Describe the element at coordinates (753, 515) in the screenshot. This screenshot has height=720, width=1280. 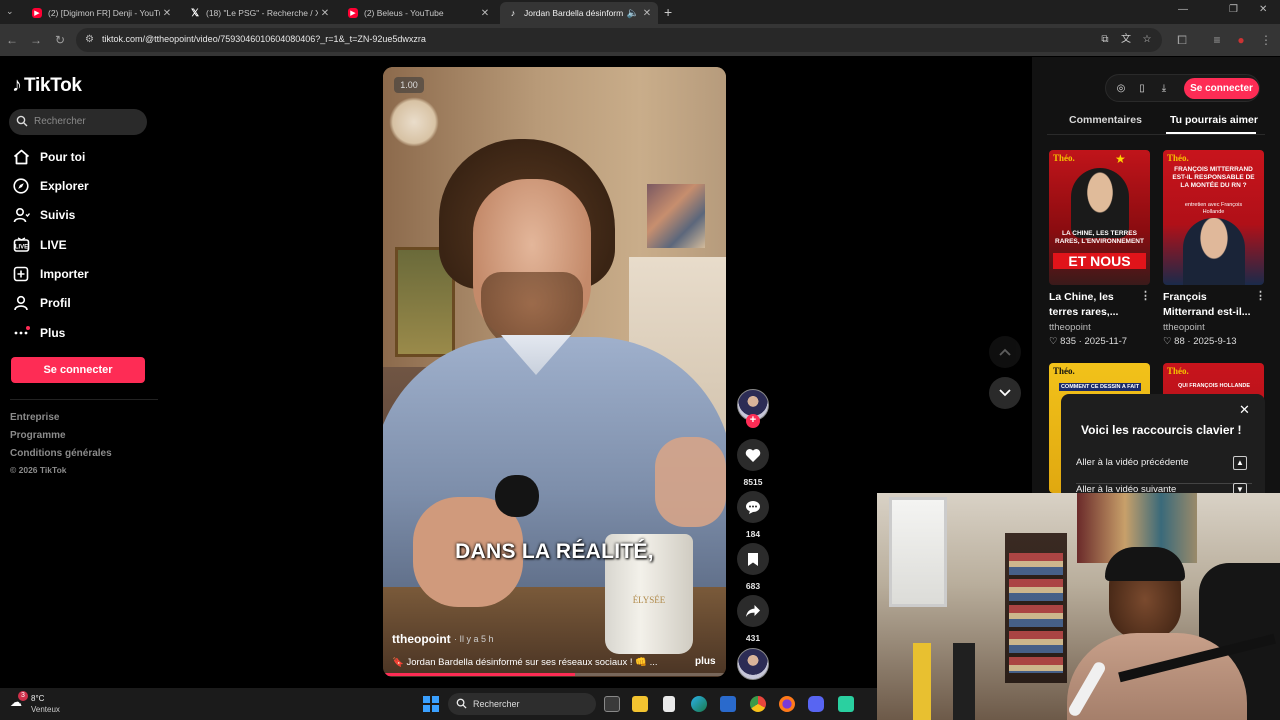
I see `comment-button: 184` at that location.